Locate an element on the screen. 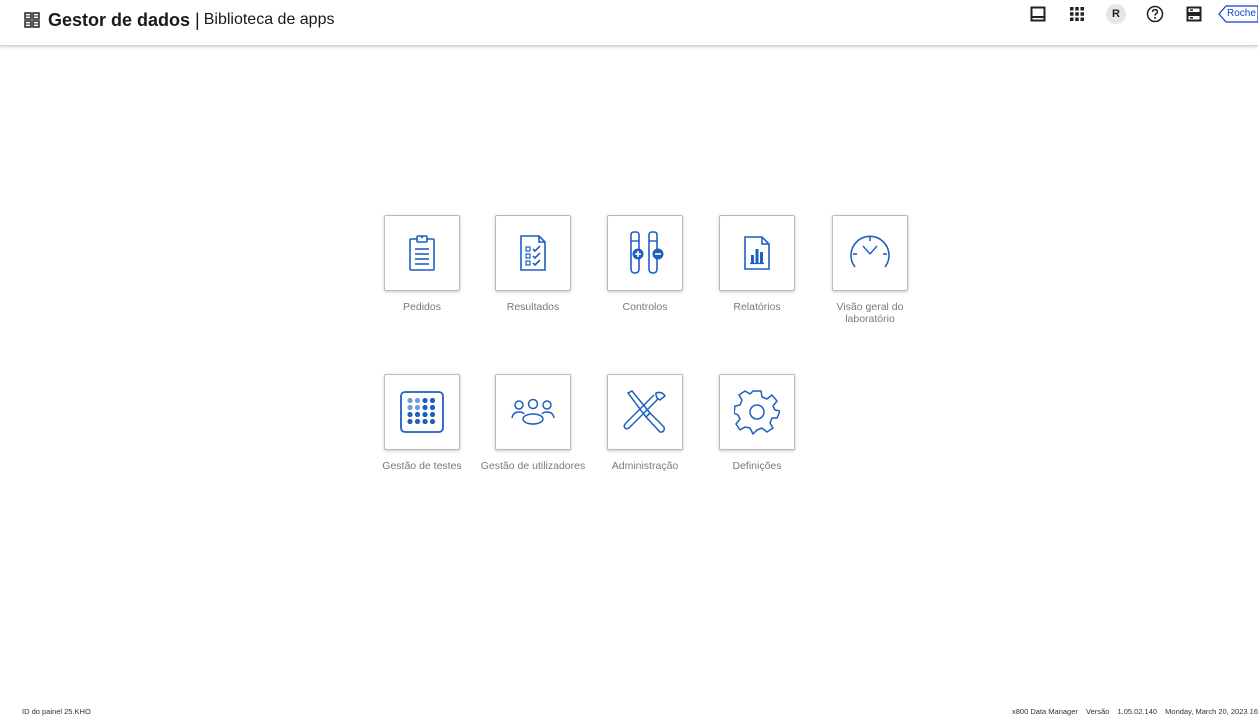 Image resolution: width=1258 pixels, height=718 pixels. report-chart-icon is located at coordinates (757, 253).